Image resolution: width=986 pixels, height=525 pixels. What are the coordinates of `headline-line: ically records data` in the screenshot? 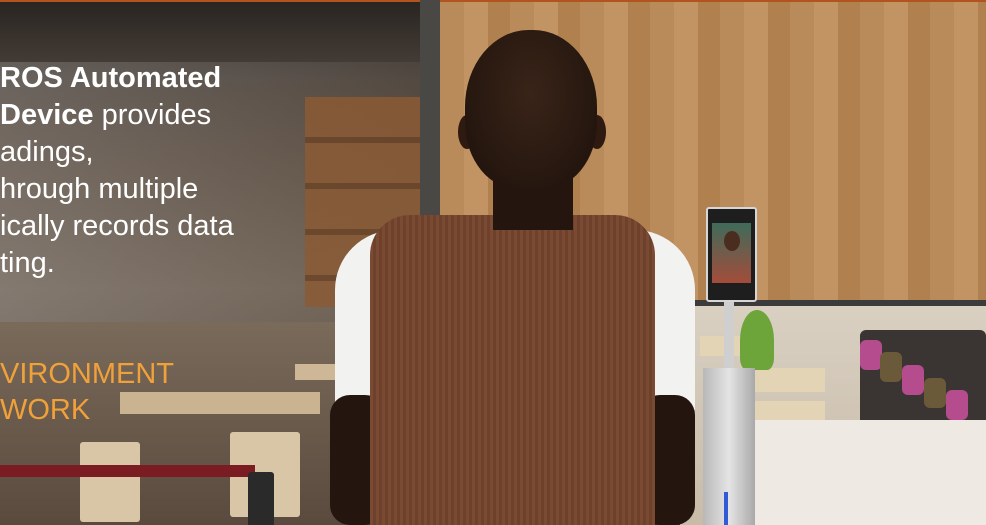 It's located at (117, 226).